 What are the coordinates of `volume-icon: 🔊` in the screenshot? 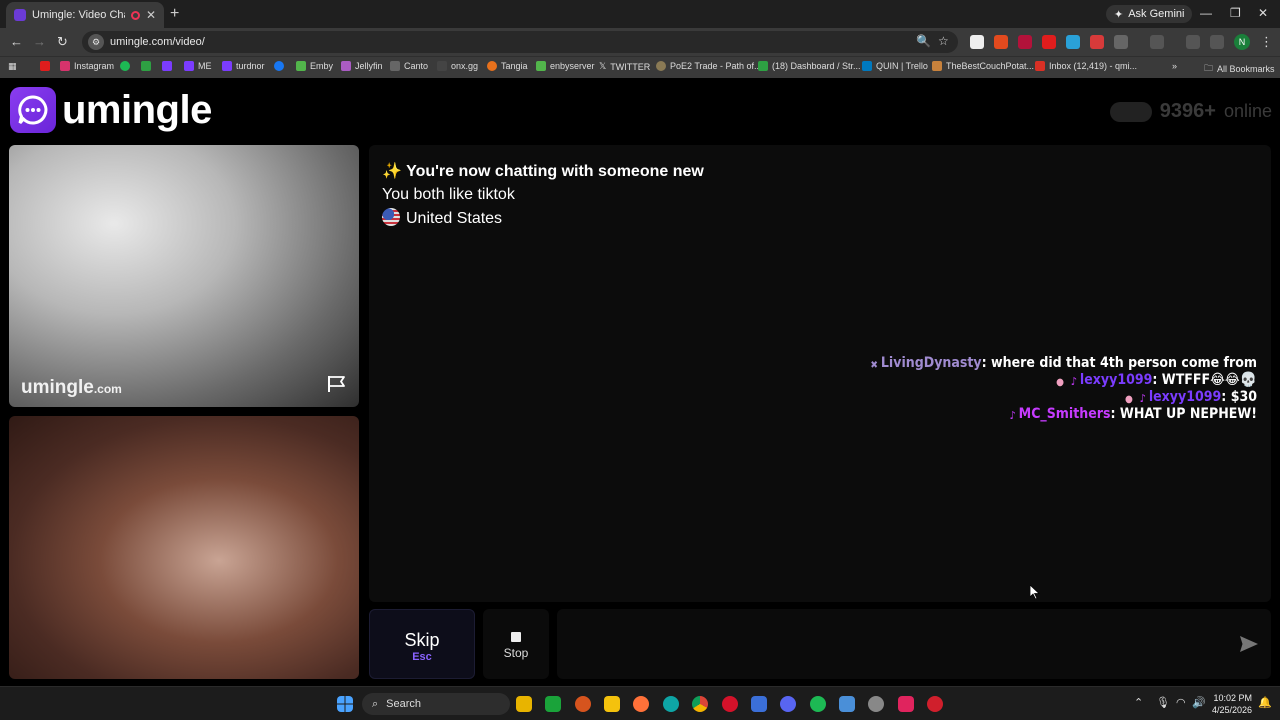 It's located at (1199, 702).